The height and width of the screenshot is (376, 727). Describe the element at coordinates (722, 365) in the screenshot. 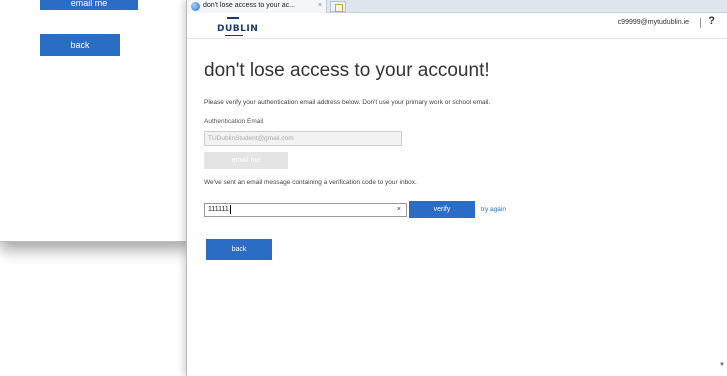

I see `scroll-down-icon: ▼` at that location.